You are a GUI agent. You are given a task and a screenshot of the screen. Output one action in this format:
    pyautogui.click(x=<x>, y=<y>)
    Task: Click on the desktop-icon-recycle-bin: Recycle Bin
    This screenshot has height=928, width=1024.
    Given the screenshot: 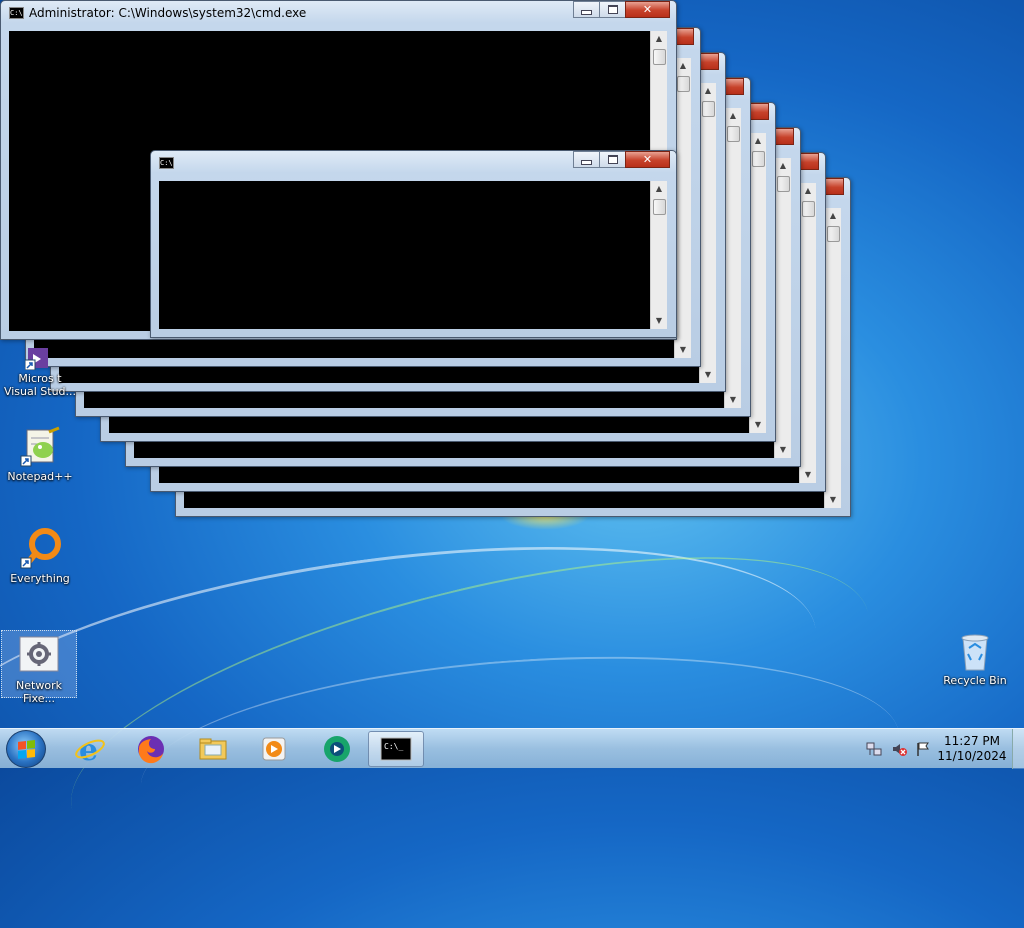 What is the action you would take?
    pyautogui.click(x=975, y=658)
    